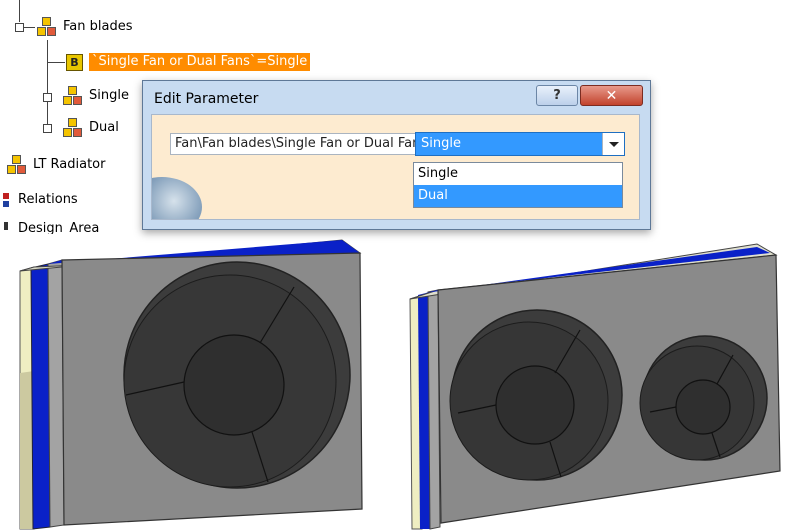 Image resolution: width=789 pixels, height=532 pixels. What do you see at coordinates (293, 144) in the screenshot?
I see `parameter-path-field: Fan\Fan blades\Single Fan or Dual Fans` at bounding box center [293, 144].